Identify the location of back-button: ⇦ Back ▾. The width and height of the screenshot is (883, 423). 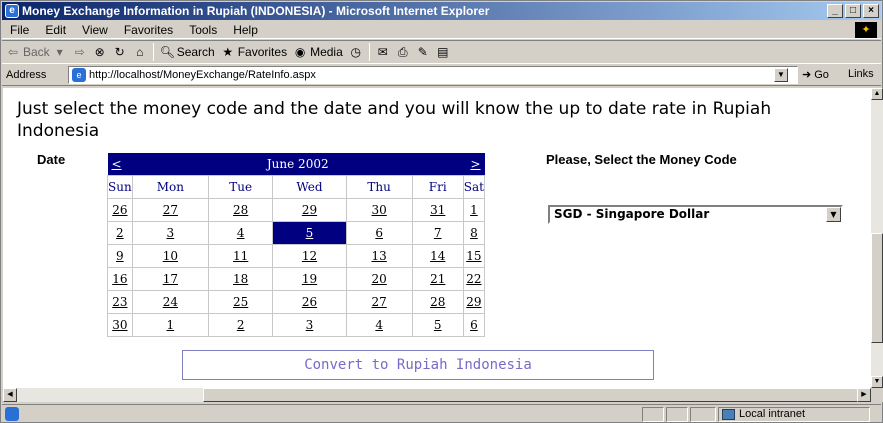
(36, 52).